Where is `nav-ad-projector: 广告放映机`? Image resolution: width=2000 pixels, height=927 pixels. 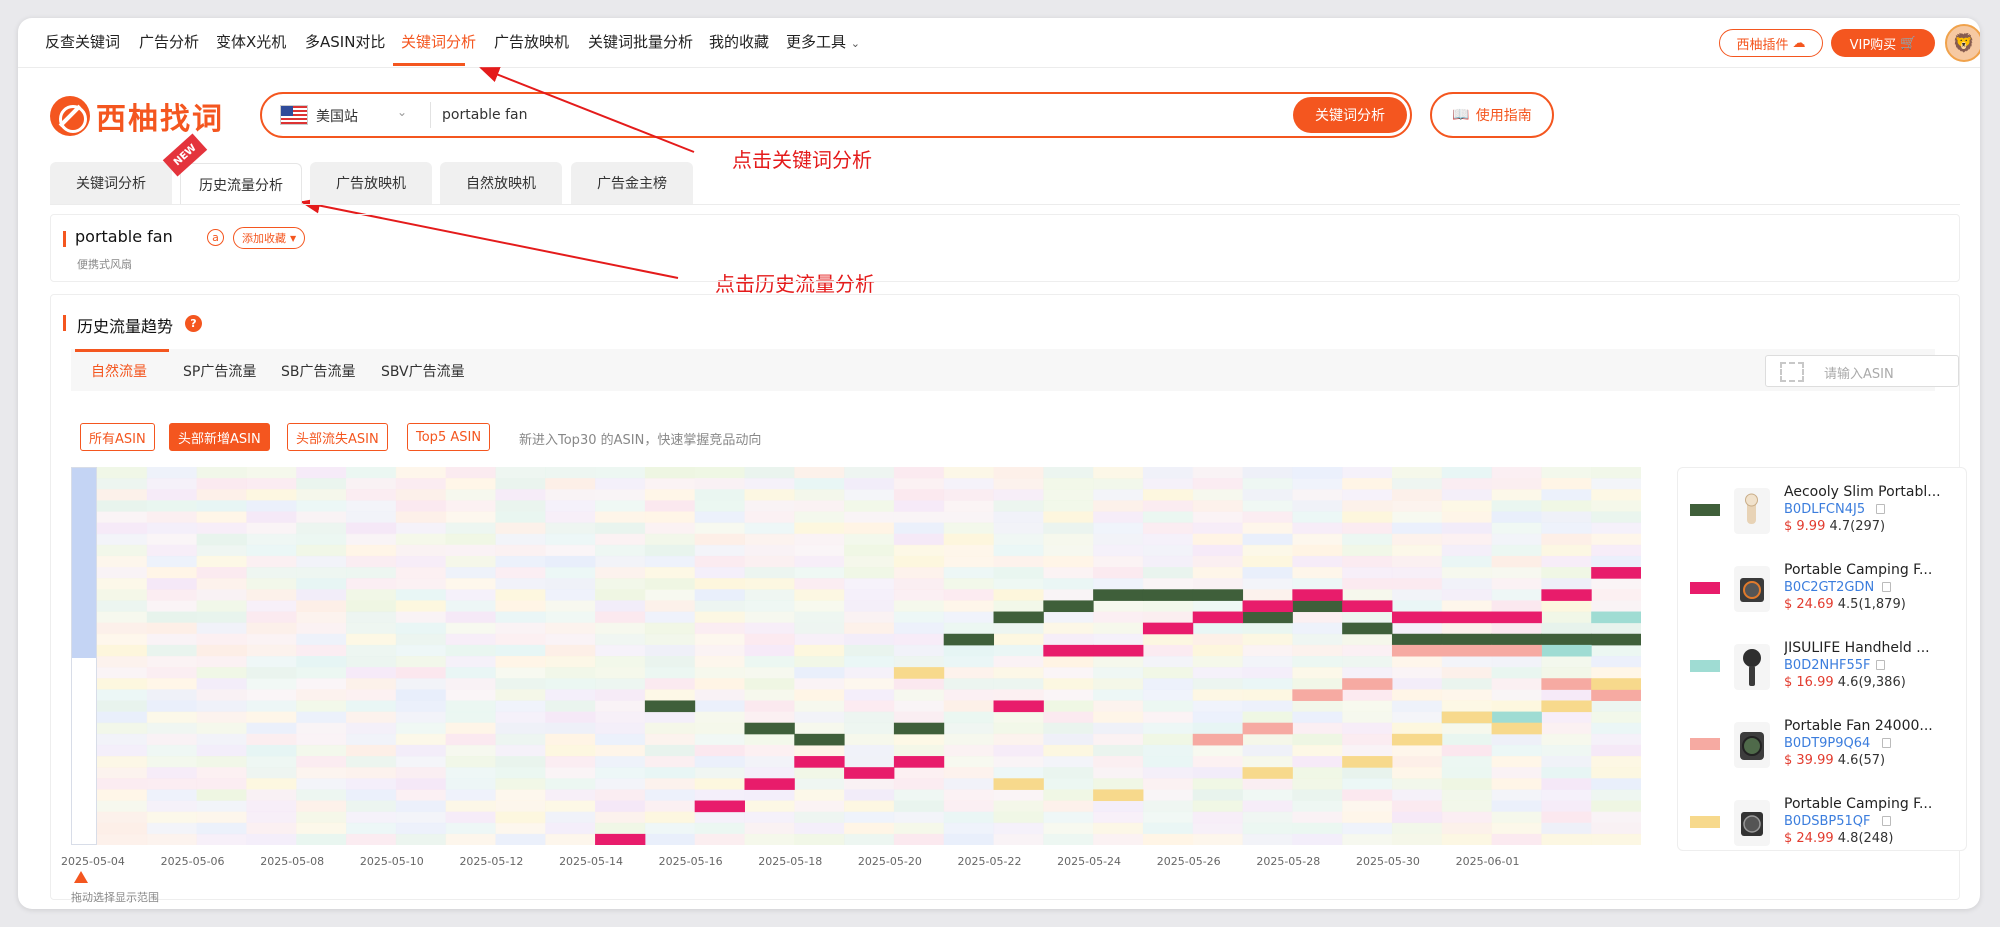
nav-ad-projector: 广告放映机 is located at coordinates (531, 41).